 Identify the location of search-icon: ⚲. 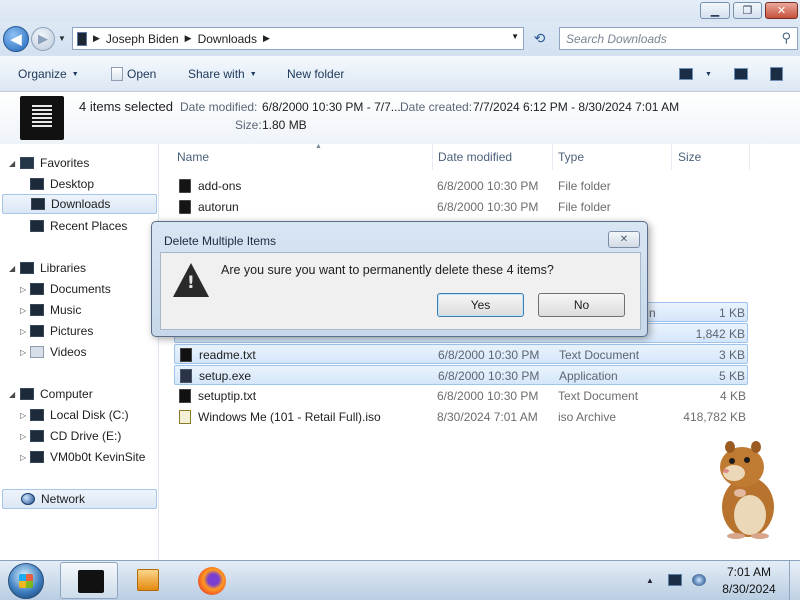
(786, 38).